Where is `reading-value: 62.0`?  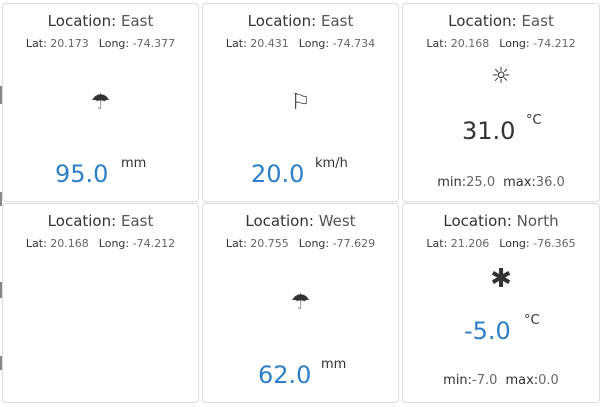 reading-value: 62.0 is located at coordinates (285, 375).